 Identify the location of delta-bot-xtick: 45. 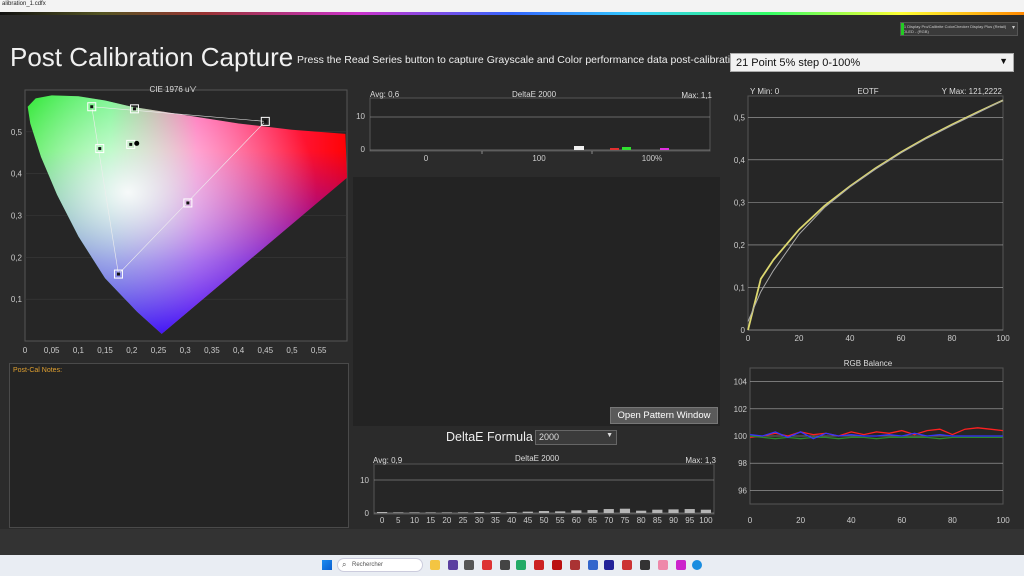
(527, 520).